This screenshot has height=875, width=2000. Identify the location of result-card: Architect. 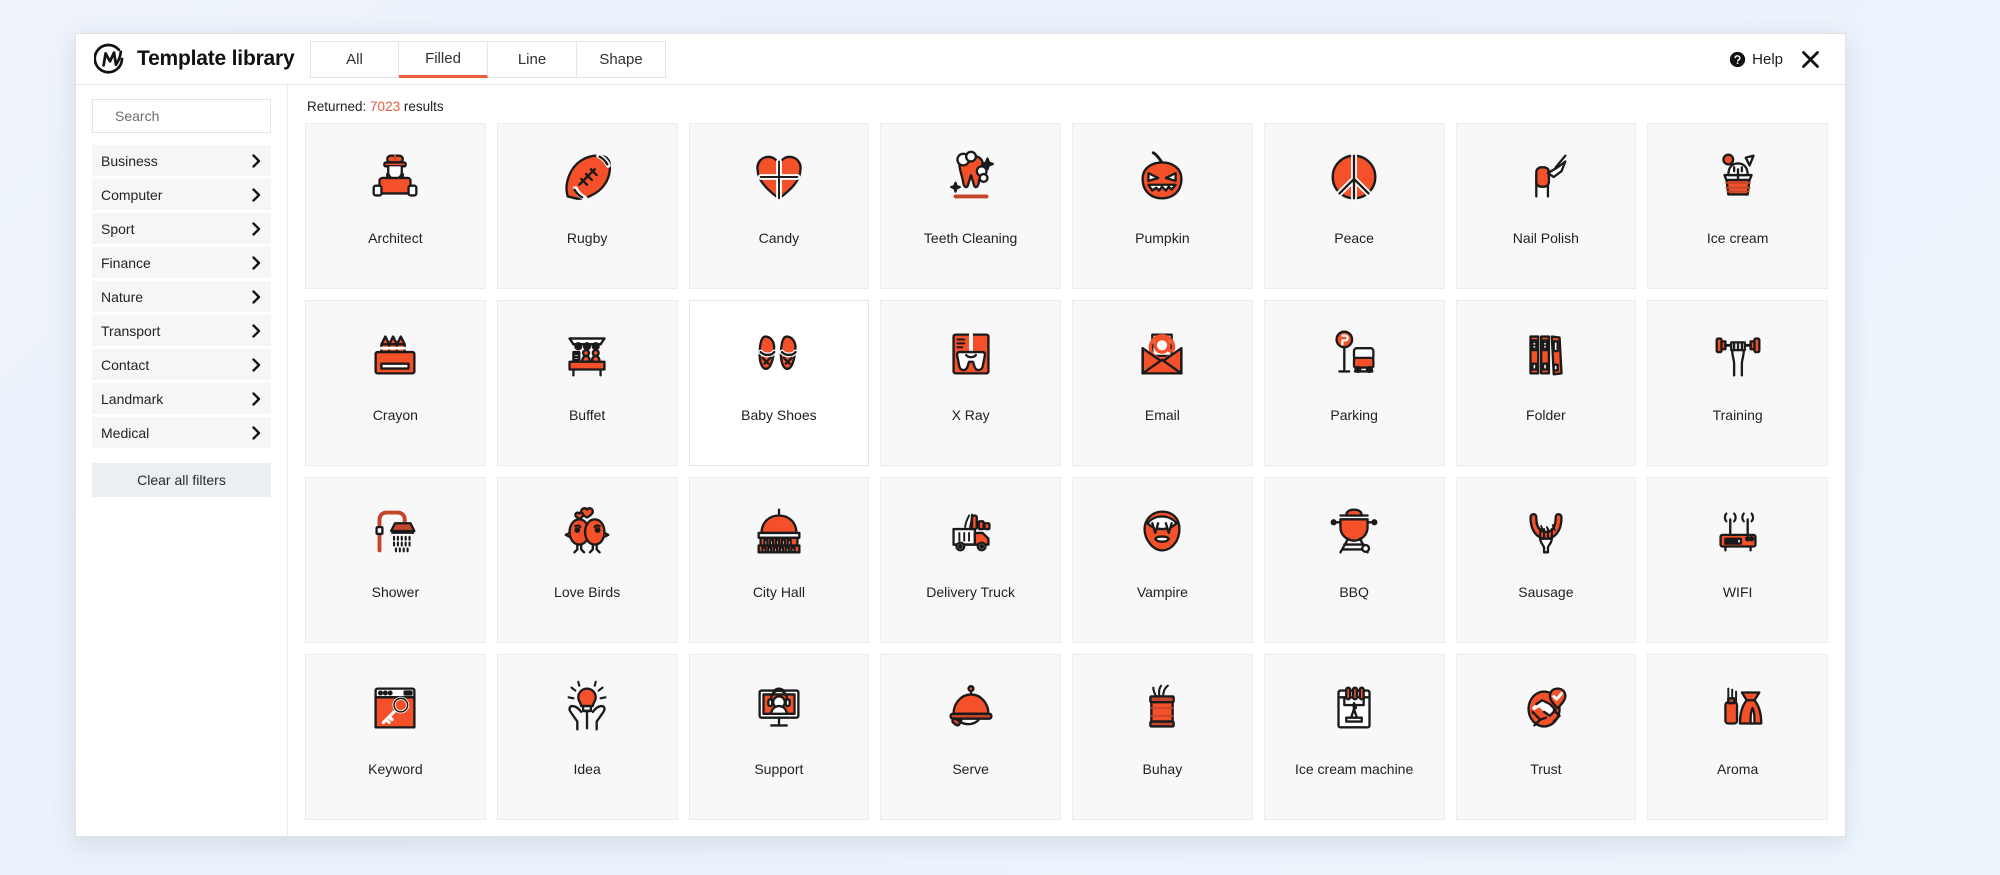
(395, 206).